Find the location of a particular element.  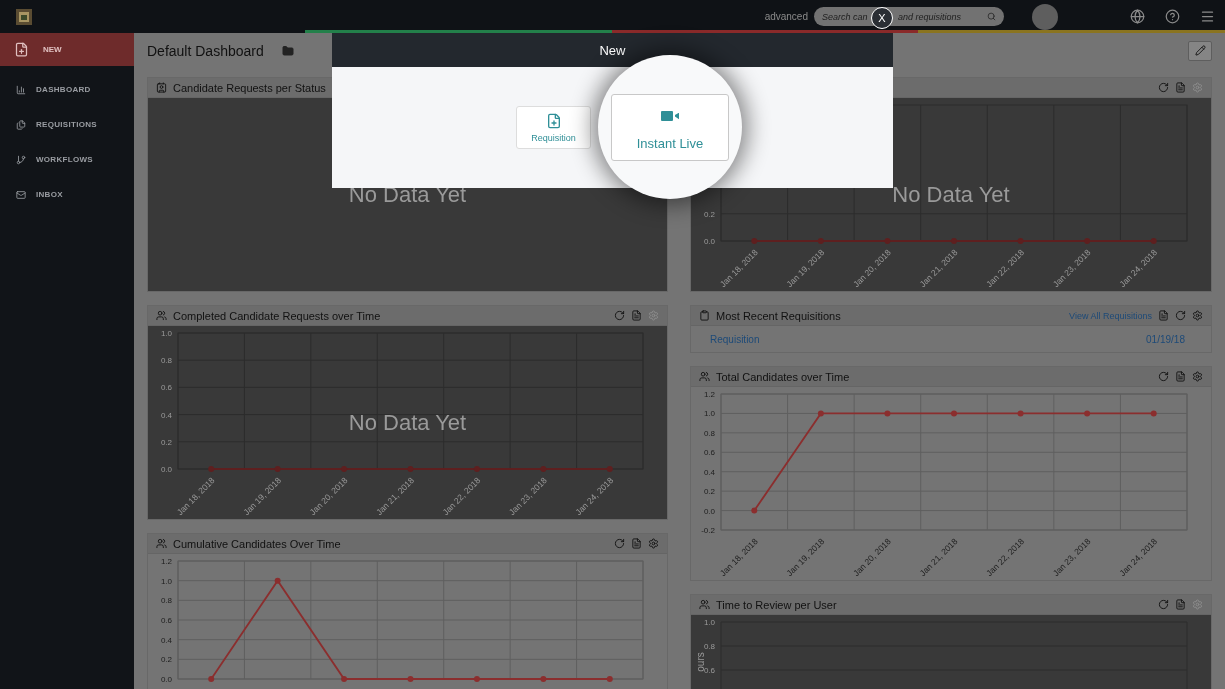

panel-title: Candidate Requests per Status is located at coordinates (249, 87).